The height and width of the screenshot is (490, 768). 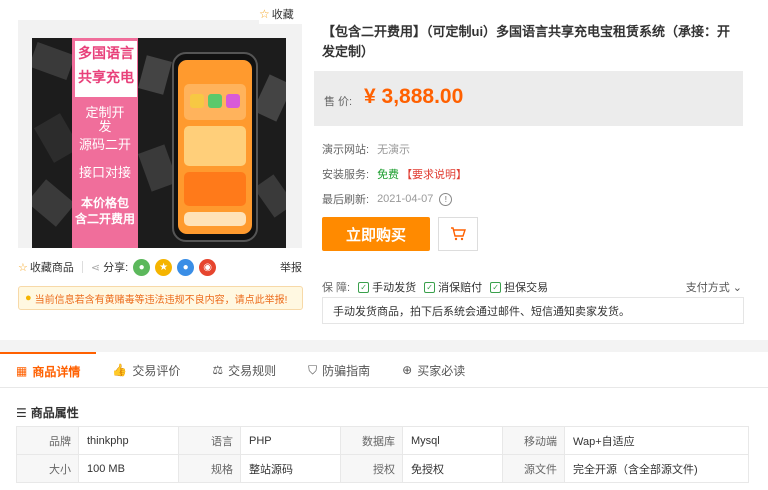 What do you see at coordinates (737, 288) in the screenshot?
I see `chevron-down-icon: ⌄` at bounding box center [737, 288].